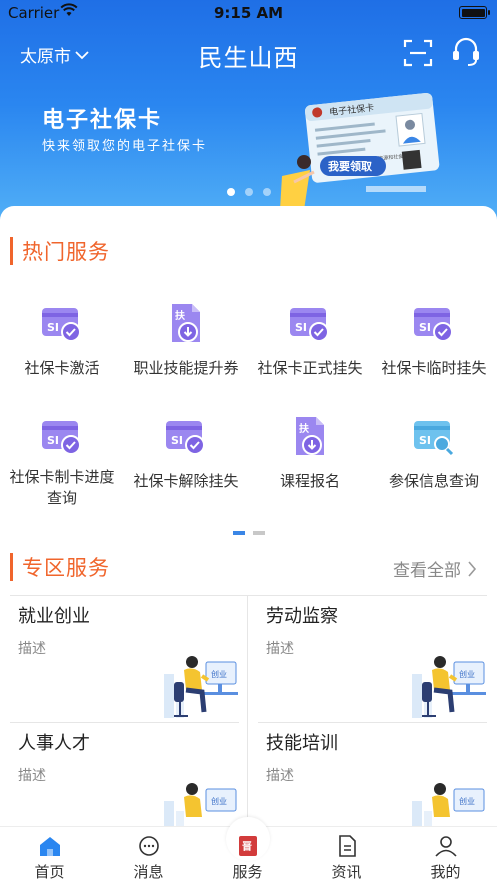  Describe the element at coordinates (434, 368) in the screenshot. I see `service-label: 社保卡临时挂失` at that location.